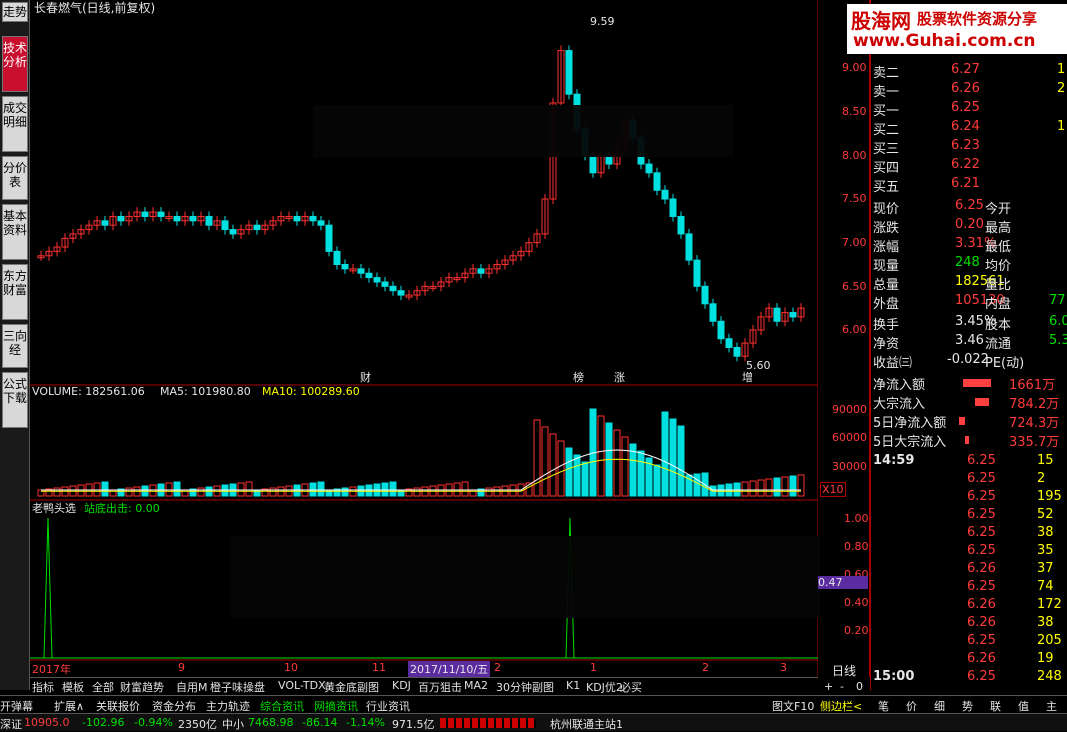 The width and height of the screenshot is (1067, 732). What do you see at coordinates (388, 706) in the screenshot?
I see `function-item-7: 行业资讯` at bounding box center [388, 706].